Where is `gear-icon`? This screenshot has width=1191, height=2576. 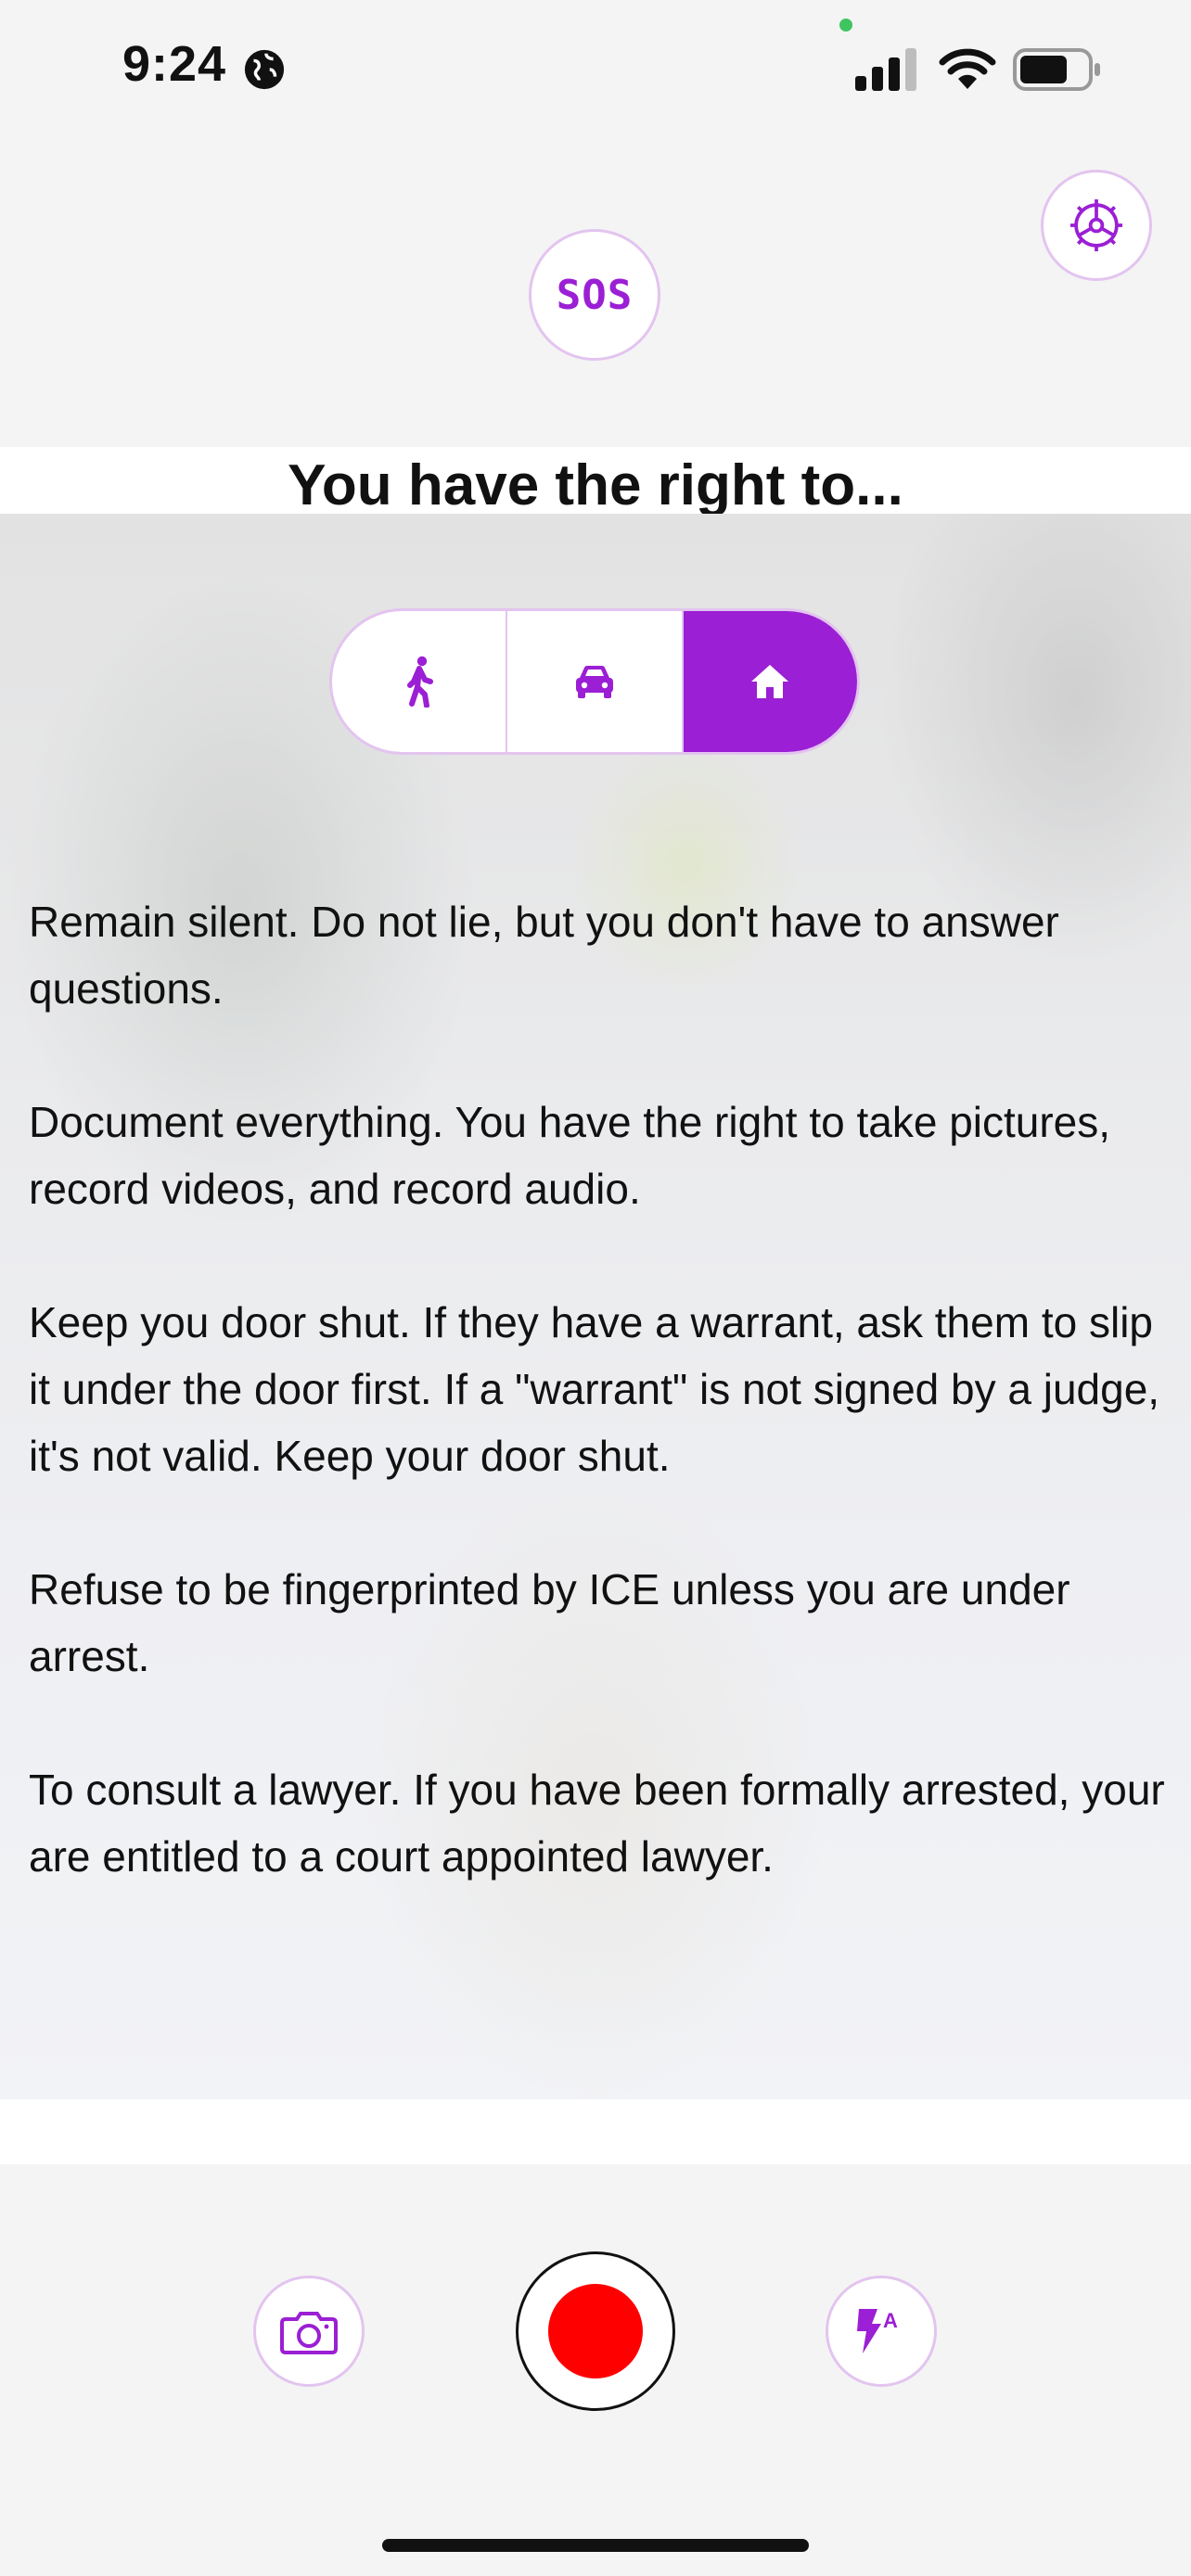
gear-icon is located at coordinates (1096, 225).